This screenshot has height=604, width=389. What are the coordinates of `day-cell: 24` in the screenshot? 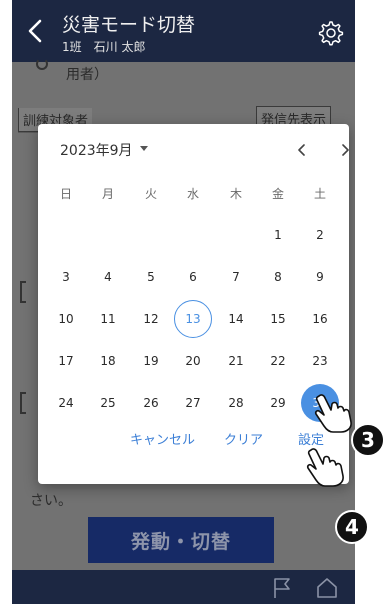 It's located at (66, 403).